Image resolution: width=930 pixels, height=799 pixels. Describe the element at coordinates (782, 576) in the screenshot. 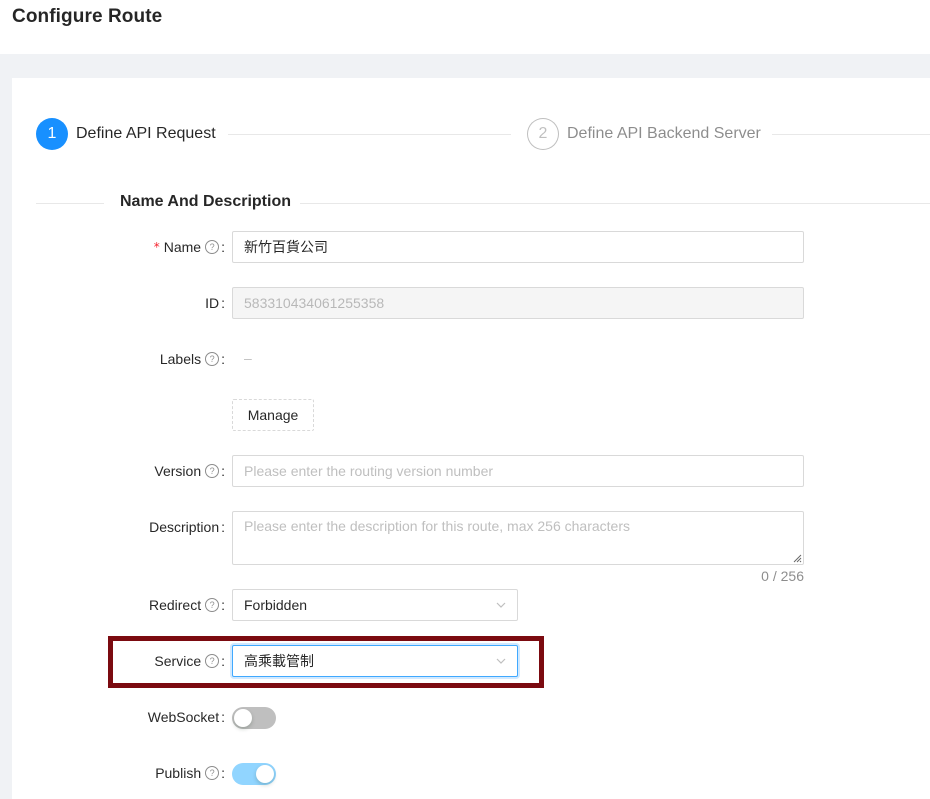

I see `description-char-count: 0 / 256` at that location.